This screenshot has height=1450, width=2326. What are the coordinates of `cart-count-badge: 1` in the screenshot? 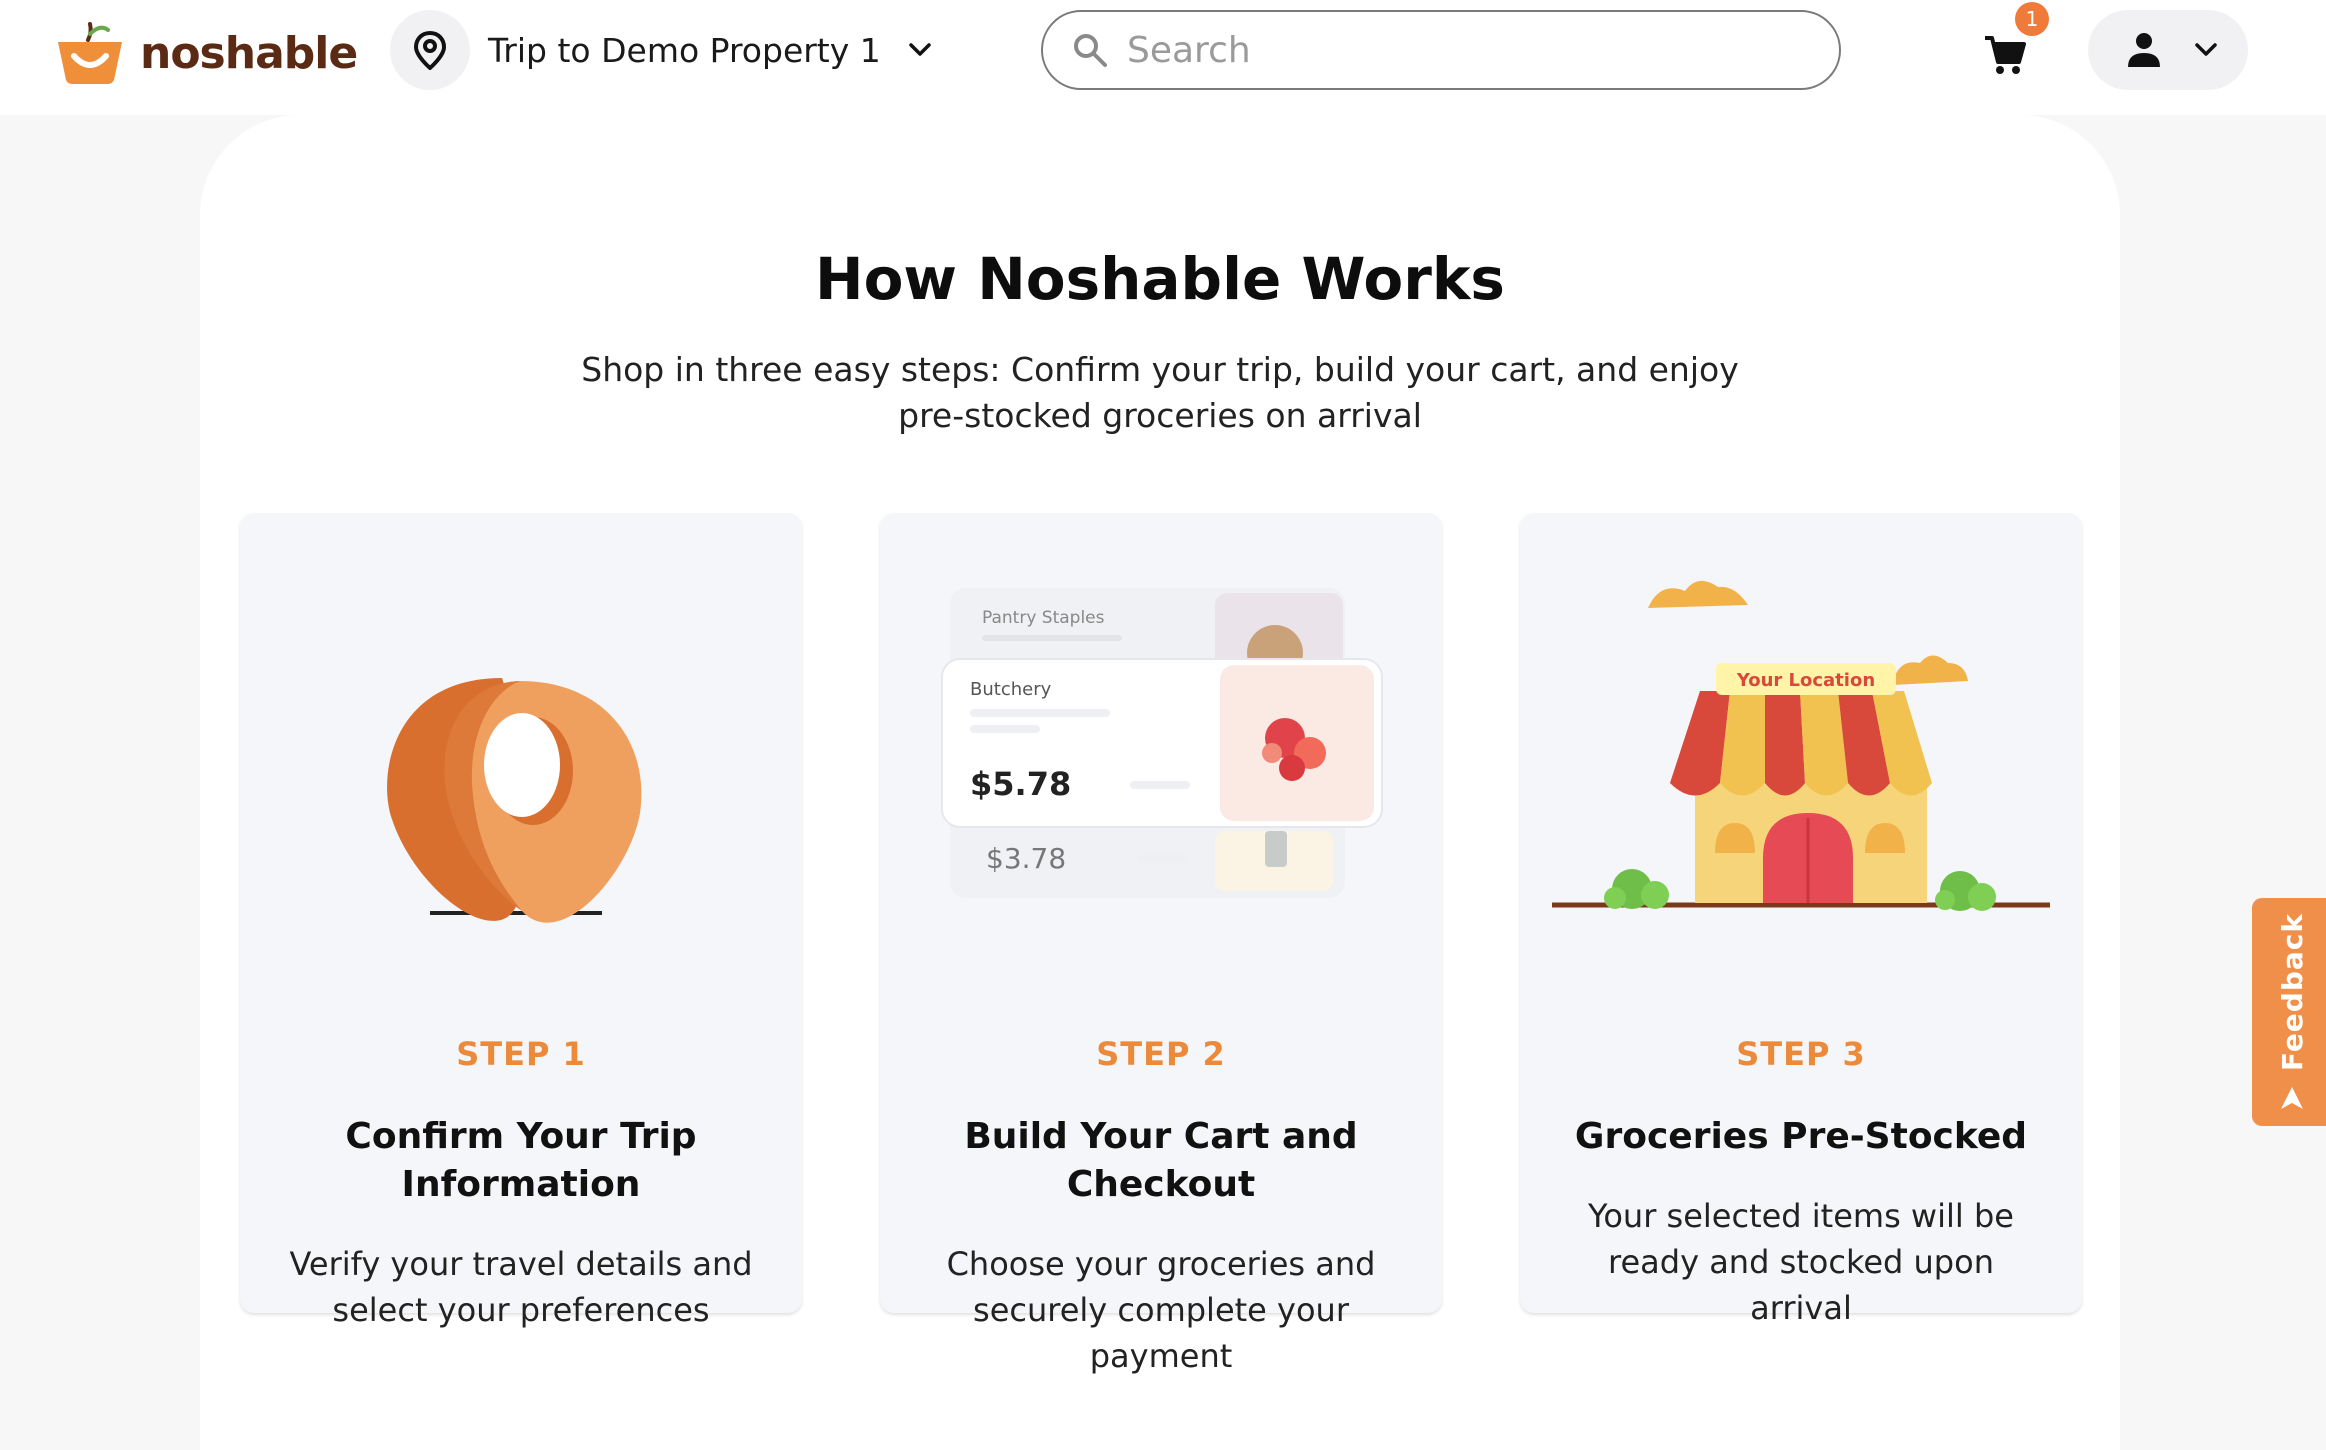 It's located at (2032, 19).